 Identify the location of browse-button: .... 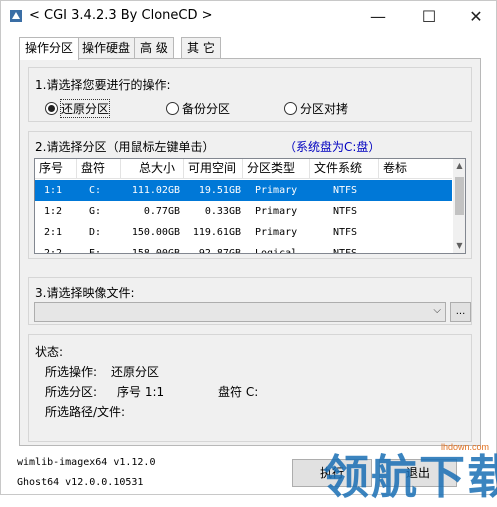
(460, 312).